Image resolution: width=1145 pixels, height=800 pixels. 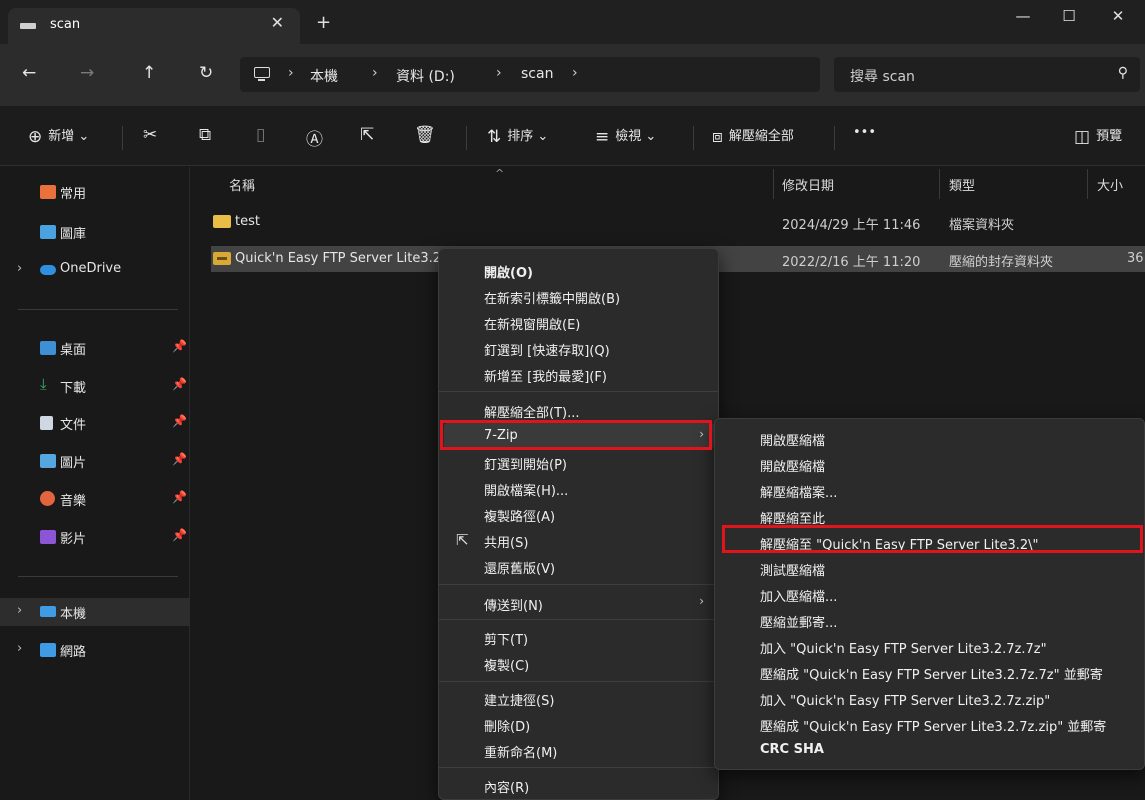 What do you see at coordinates (537, 74) in the screenshot?
I see `breadcrumb-scan: scan` at bounding box center [537, 74].